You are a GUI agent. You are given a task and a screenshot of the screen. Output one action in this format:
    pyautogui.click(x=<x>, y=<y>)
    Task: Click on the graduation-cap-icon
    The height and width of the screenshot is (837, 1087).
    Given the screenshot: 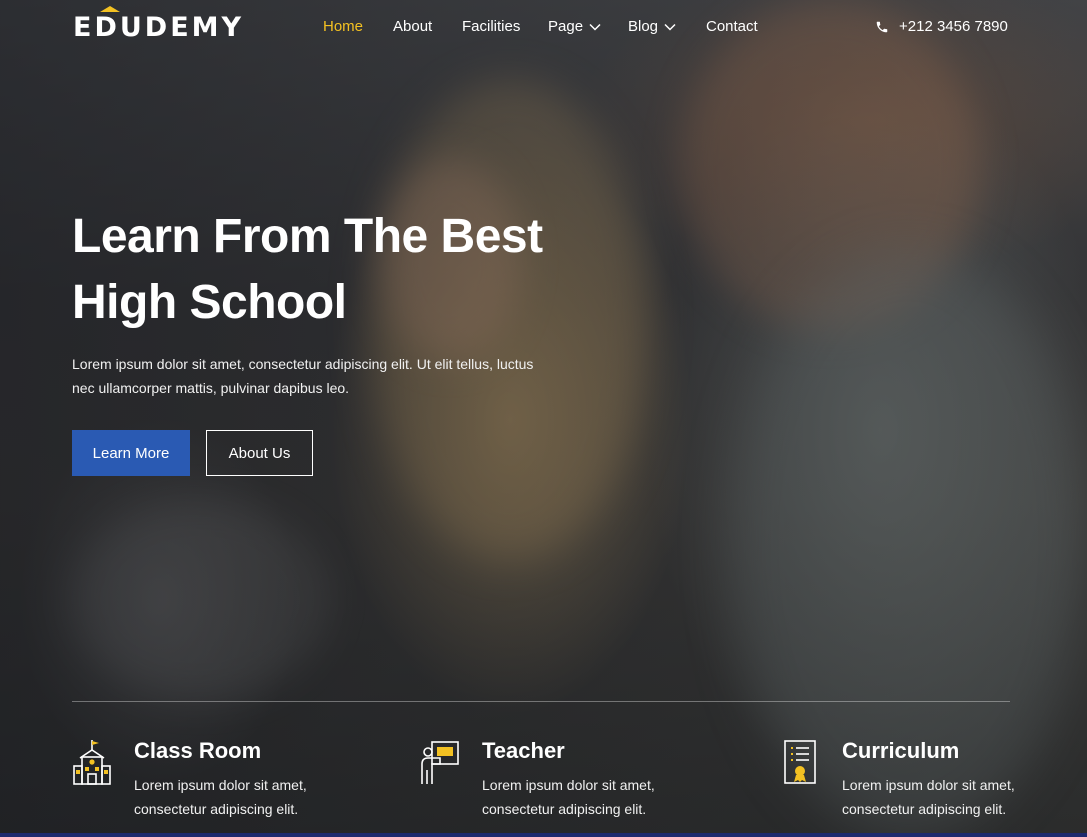 What is the action you would take?
    pyautogui.click(x=110, y=9)
    